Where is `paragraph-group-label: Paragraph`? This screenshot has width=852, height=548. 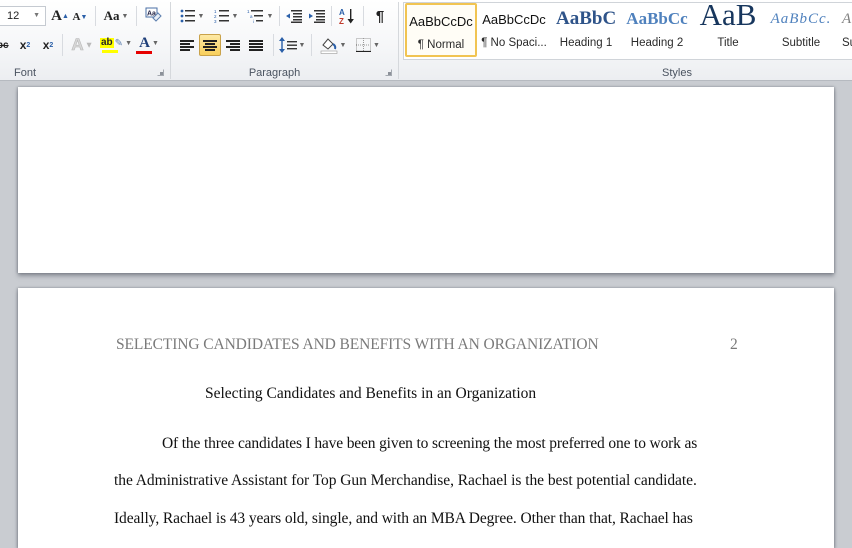 paragraph-group-label: Paragraph is located at coordinates (274, 73).